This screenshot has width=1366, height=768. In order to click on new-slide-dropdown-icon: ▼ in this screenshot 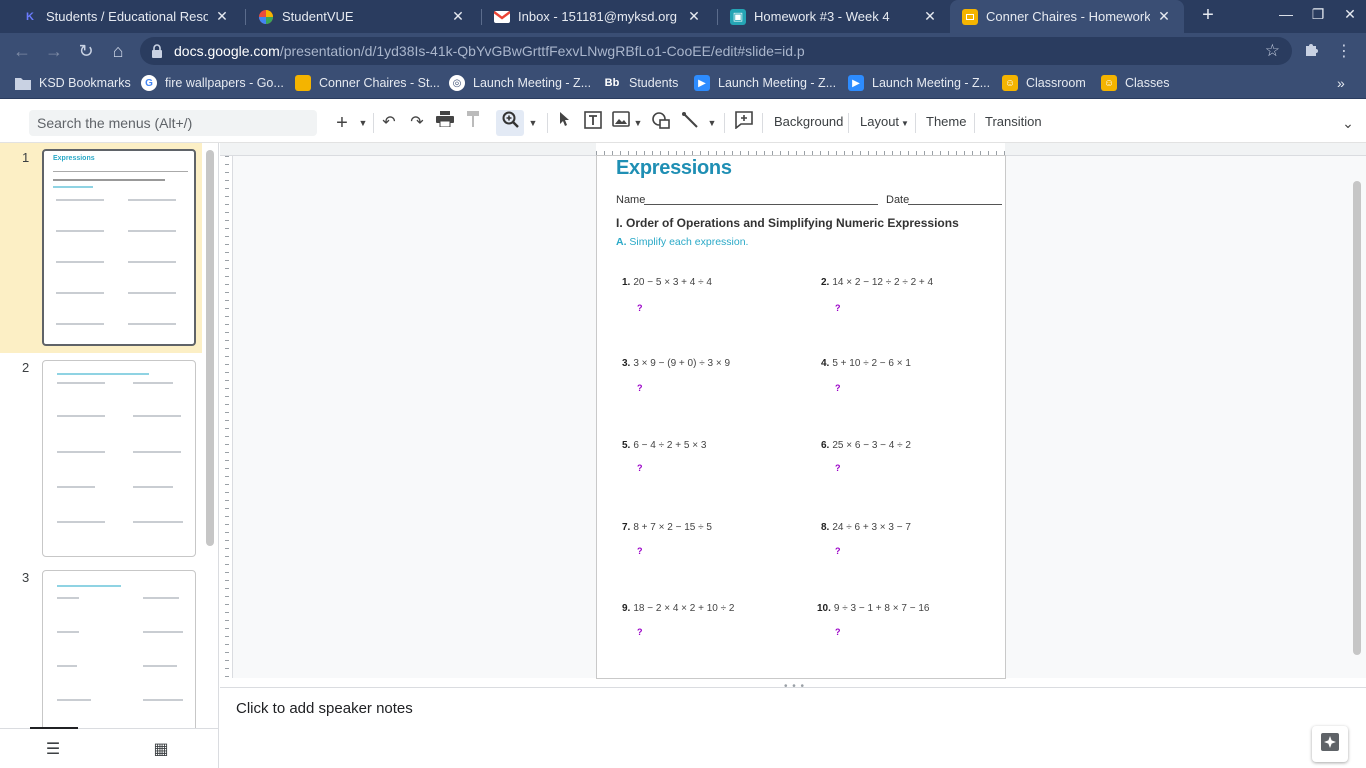, I will do `click(363, 123)`.